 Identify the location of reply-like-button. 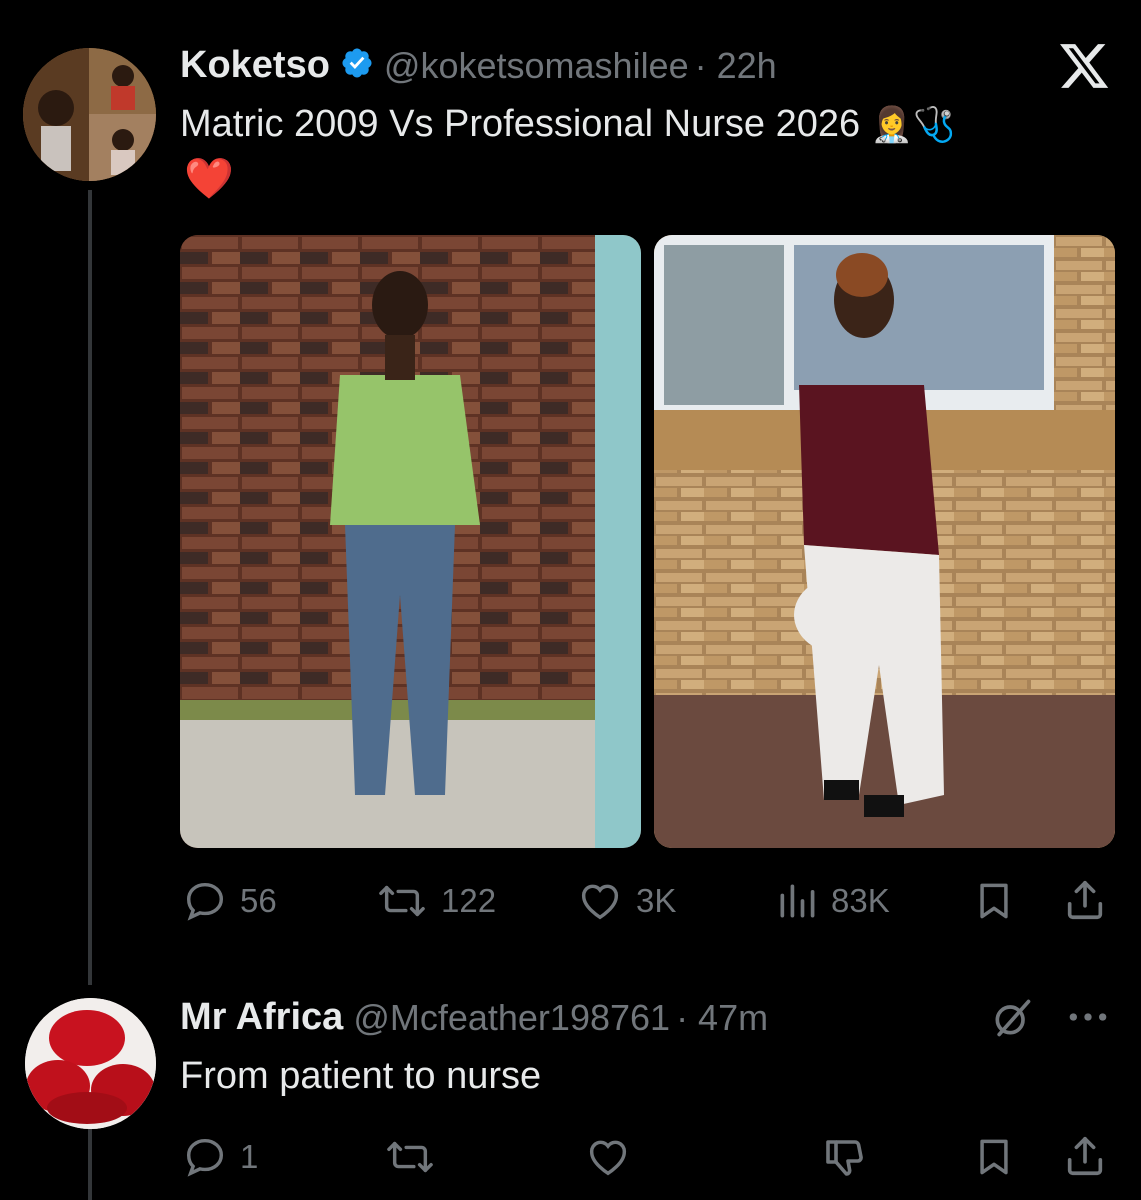
(608, 1159).